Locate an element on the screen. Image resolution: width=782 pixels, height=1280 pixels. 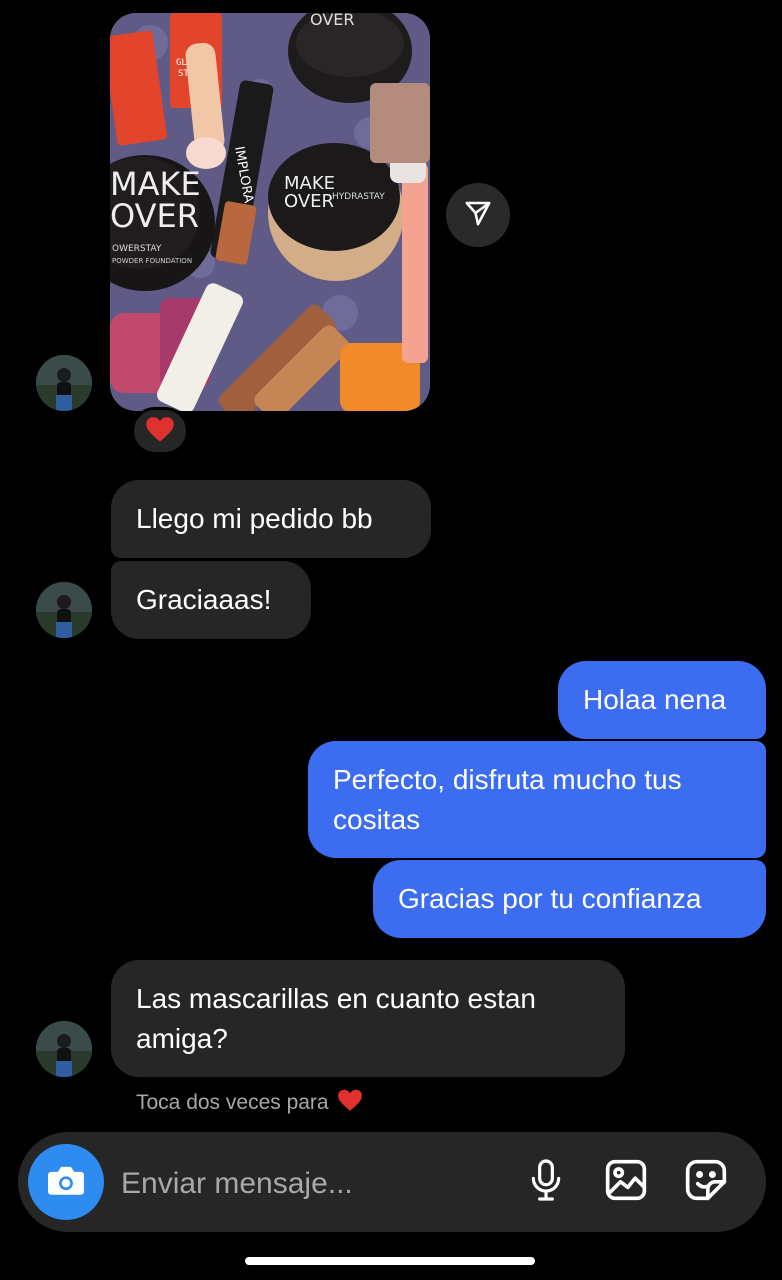
hint-text: Toca dos veces para is located at coordinates (232, 1102).